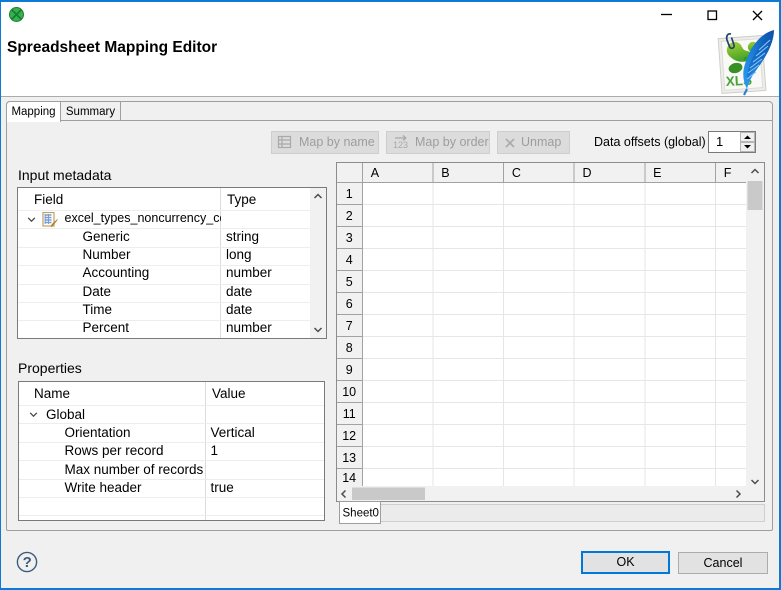 The height and width of the screenshot is (590, 781). I want to click on svg-text: C, so click(516, 173).